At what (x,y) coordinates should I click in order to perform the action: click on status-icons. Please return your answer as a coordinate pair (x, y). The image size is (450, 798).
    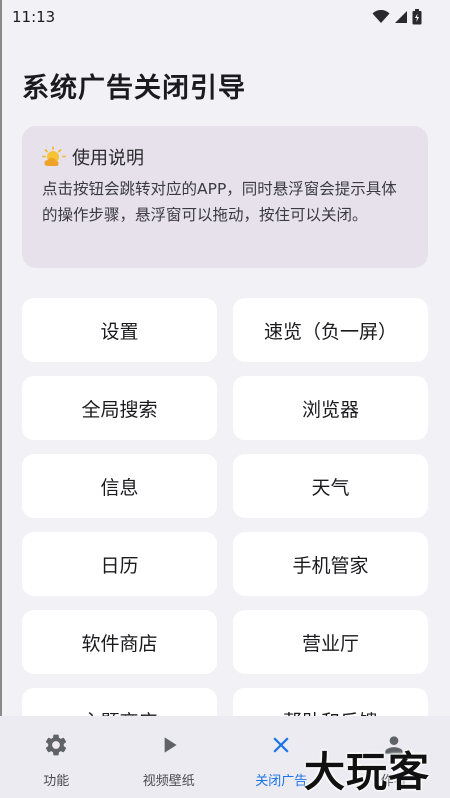
    Looking at the image, I should click on (397, 17).